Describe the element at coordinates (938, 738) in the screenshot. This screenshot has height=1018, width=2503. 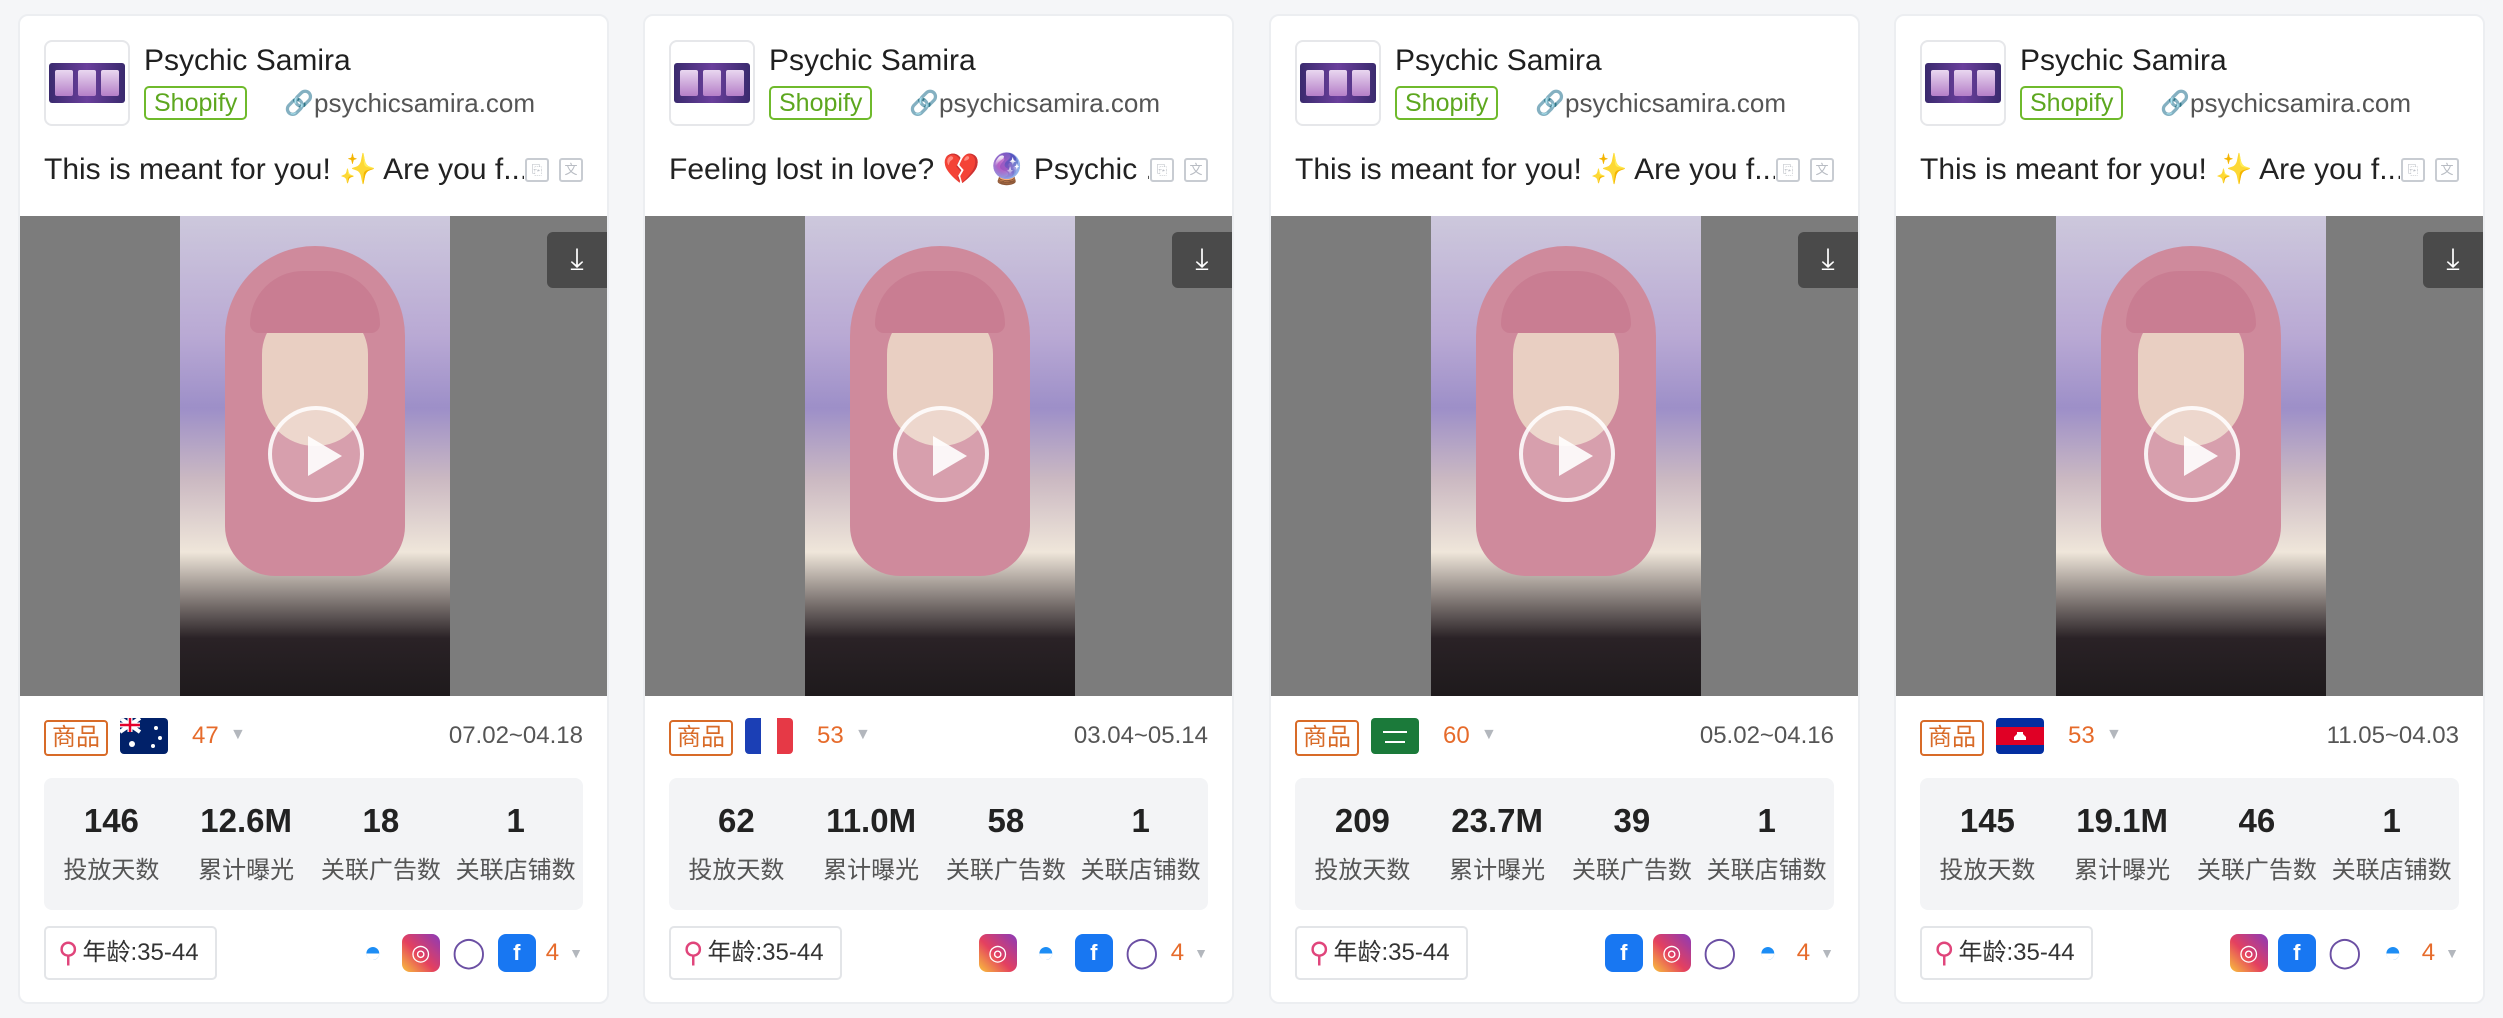
I see `ad-meta: 商品 53 ▼ 03.04~05.14` at that location.